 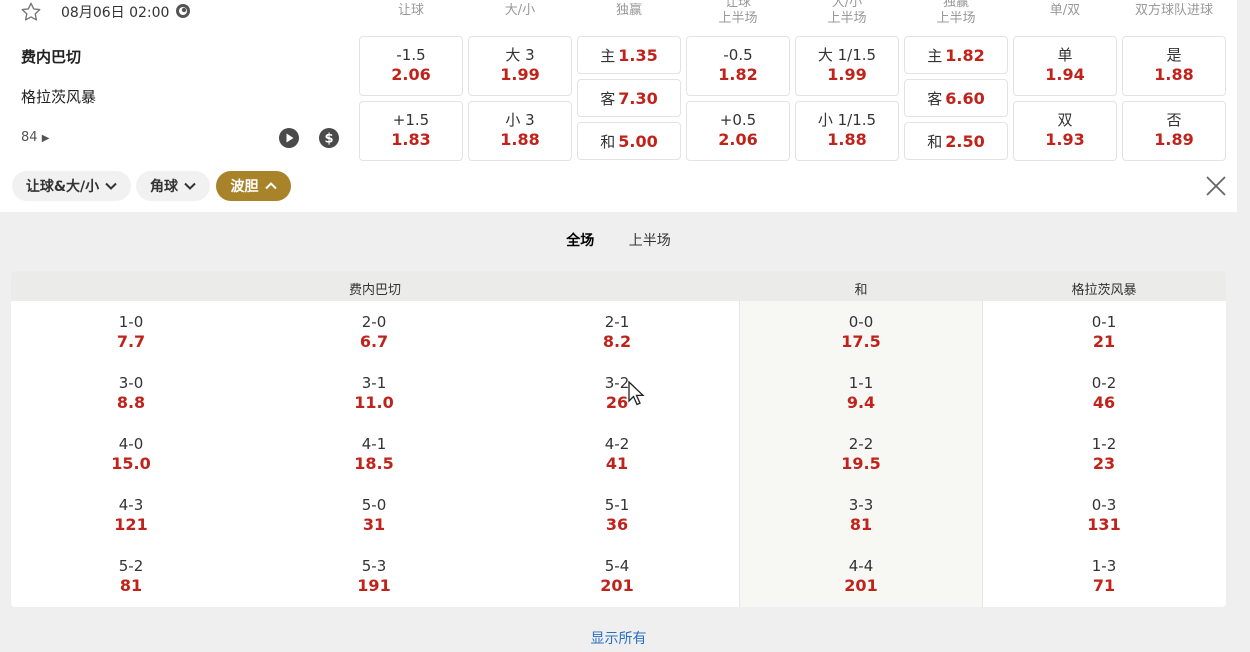 I want to click on score-label: 1-1, so click(x=861, y=383).